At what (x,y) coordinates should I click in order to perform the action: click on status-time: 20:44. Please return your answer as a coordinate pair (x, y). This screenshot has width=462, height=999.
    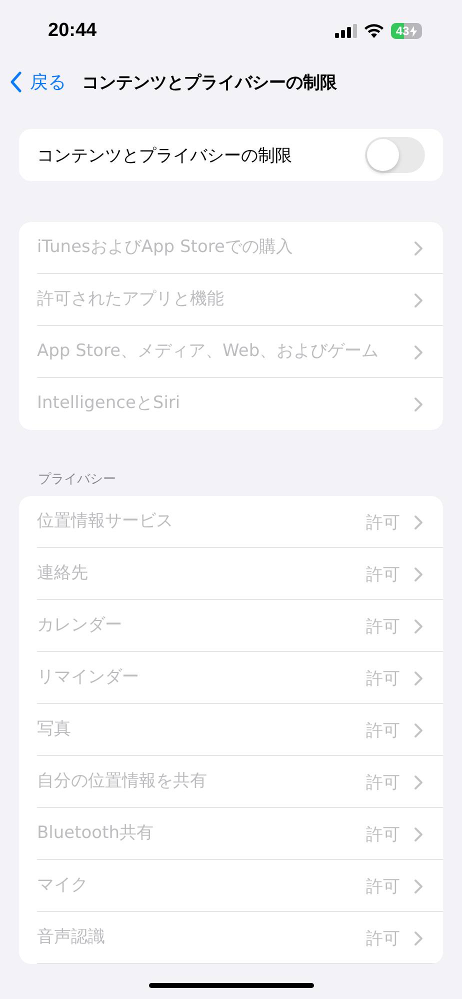
    Looking at the image, I should click on (72, 31).